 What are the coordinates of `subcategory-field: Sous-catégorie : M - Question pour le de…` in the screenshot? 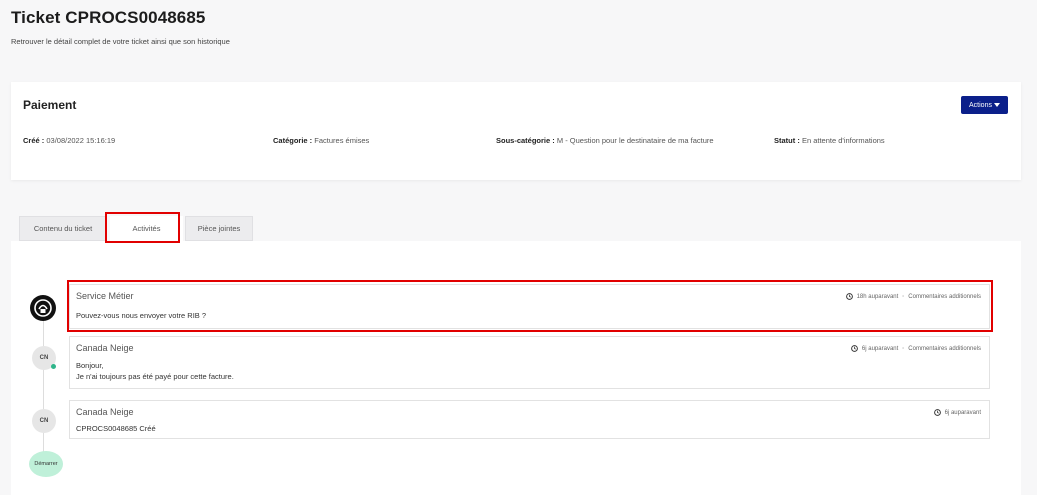 It's located at (626, 140).